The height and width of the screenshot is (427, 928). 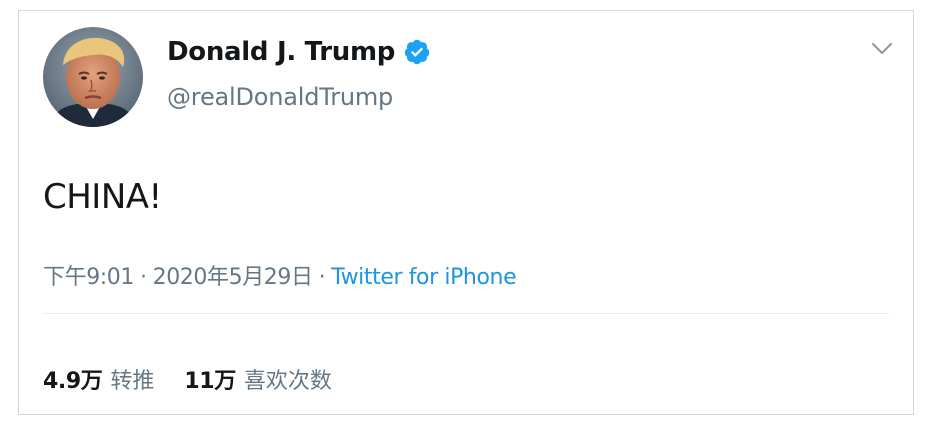 I want to click on tweet-meta: 下午9:01 · 2020年5月29日 · Twitter for iPhone, so click(x=280, y=275).